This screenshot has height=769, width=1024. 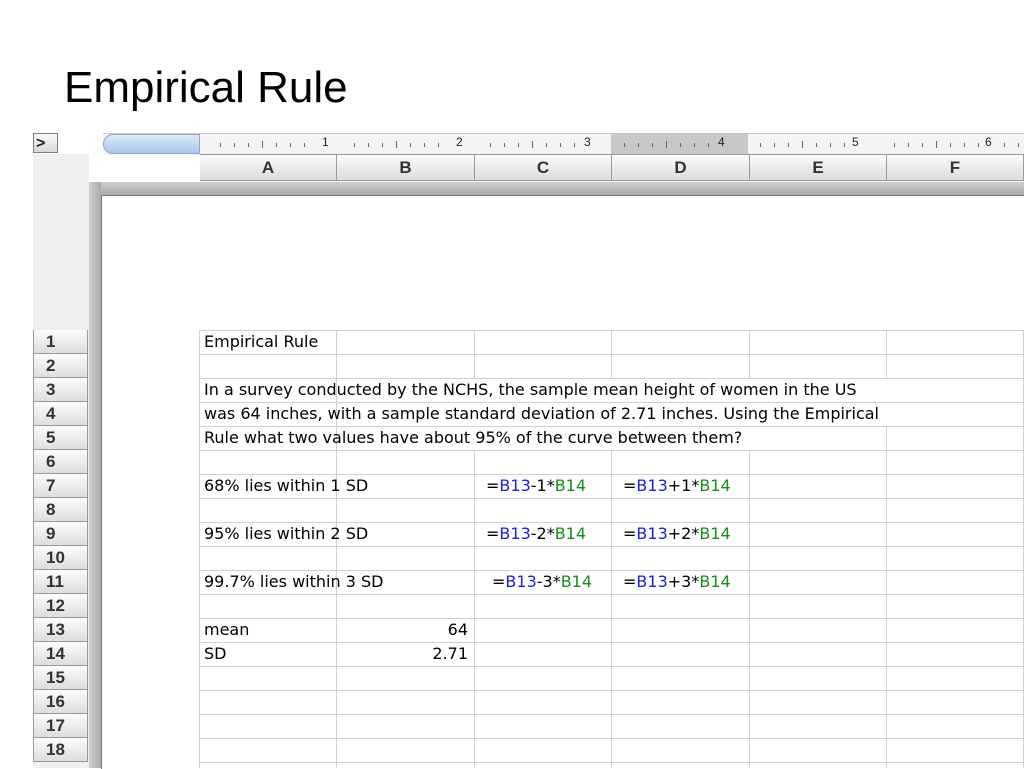 What do you see at coordinates (60, 678) in the screenshot?
I see `row-header-15: 15` at bounding box center [60, 678].